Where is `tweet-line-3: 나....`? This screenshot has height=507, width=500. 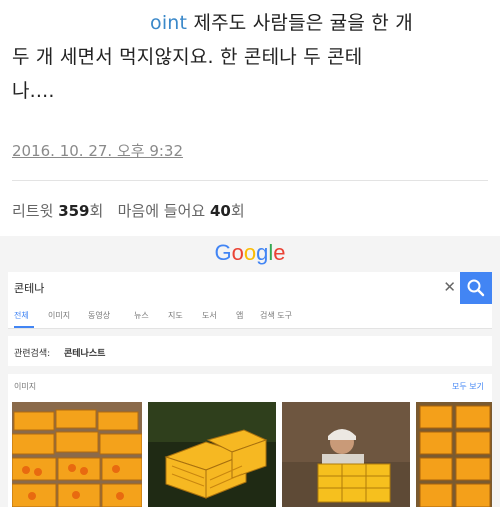
tweet-line-3: 나.... is located at coordinates (33, 91).